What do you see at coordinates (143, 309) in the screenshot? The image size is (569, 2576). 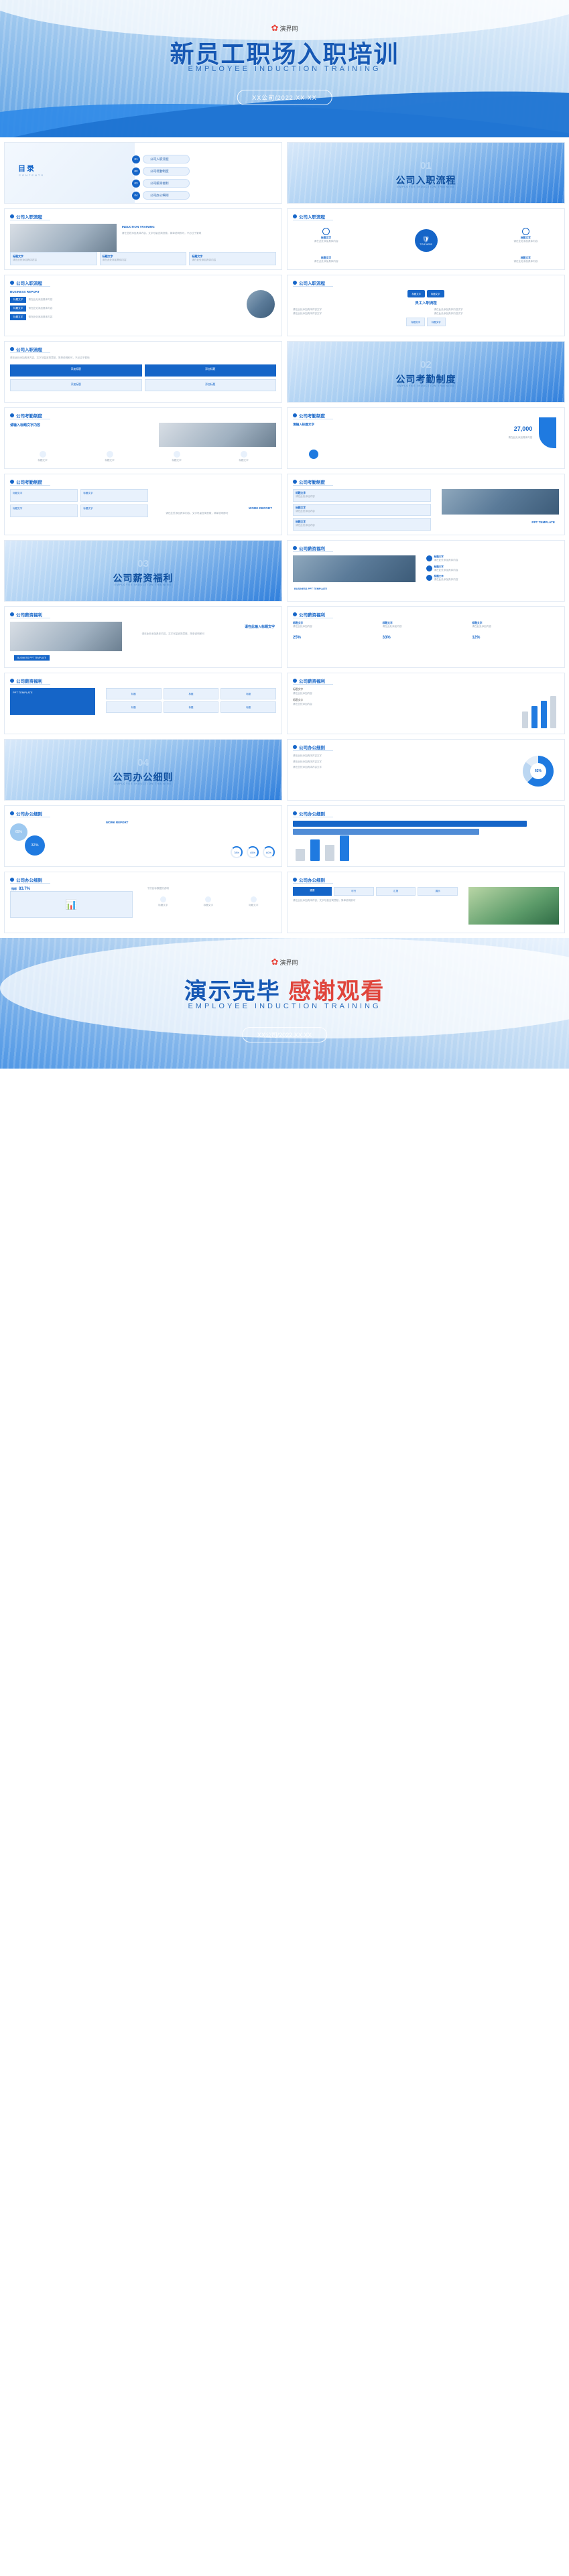 I see `report-row-2: 标题文字 请在此处添加具体内容` at bounding box center [143, 309].